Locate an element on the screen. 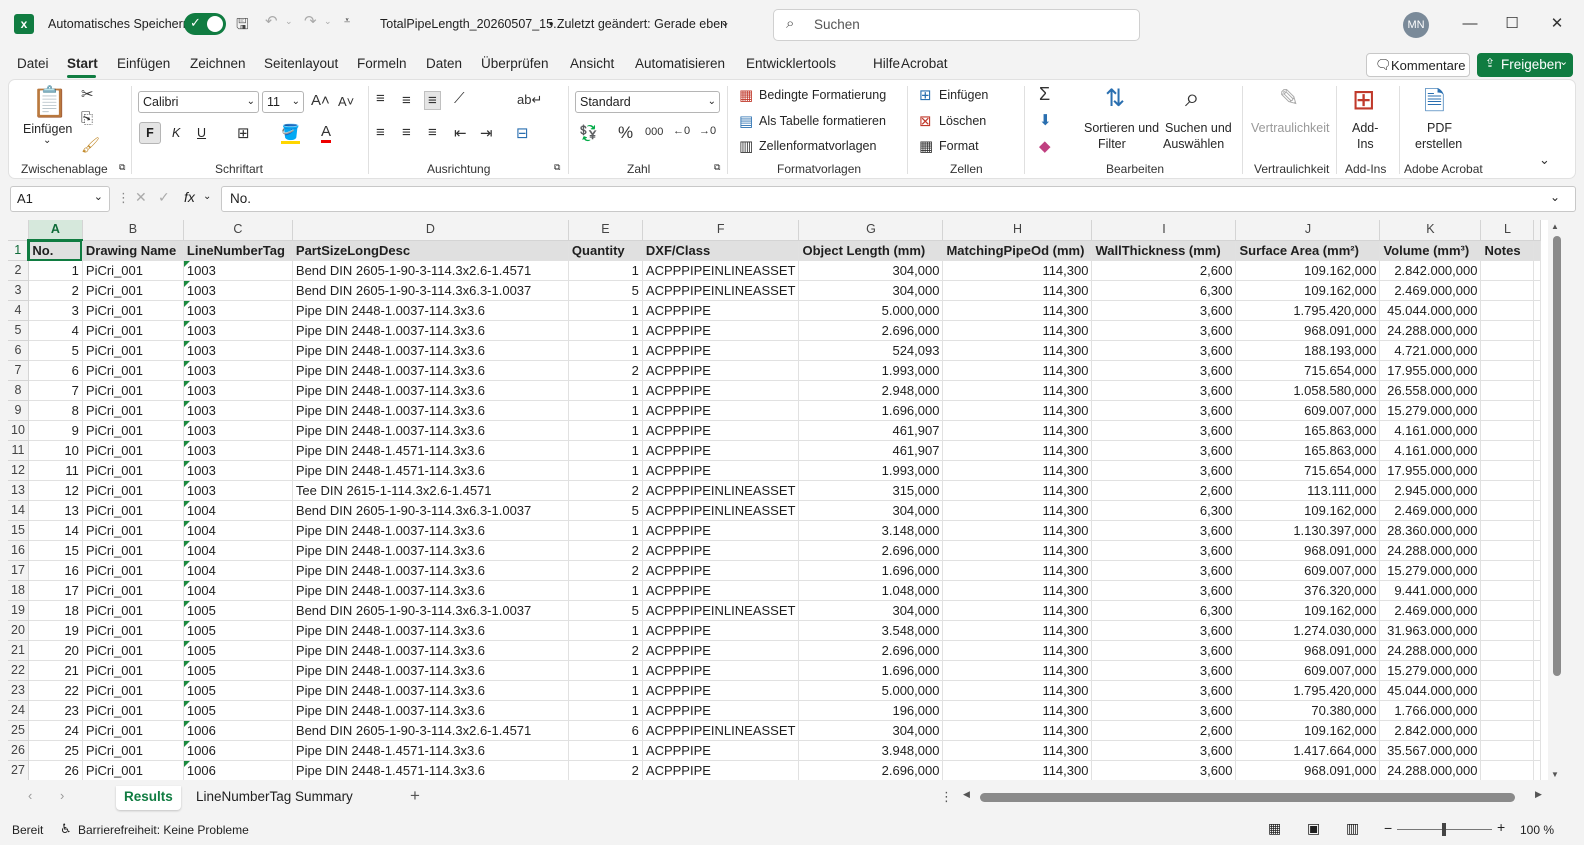 Image resolution: width=1584 pixels, height=845 pixels. column-header: B is located at coordinates (133, 230).